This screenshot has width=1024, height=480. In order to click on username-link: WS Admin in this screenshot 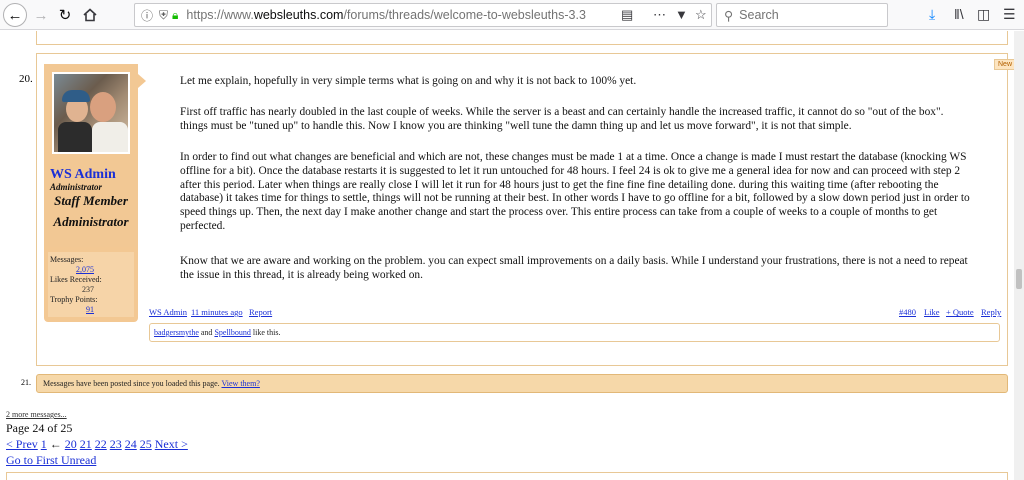, I will do `click(83, 175)`.